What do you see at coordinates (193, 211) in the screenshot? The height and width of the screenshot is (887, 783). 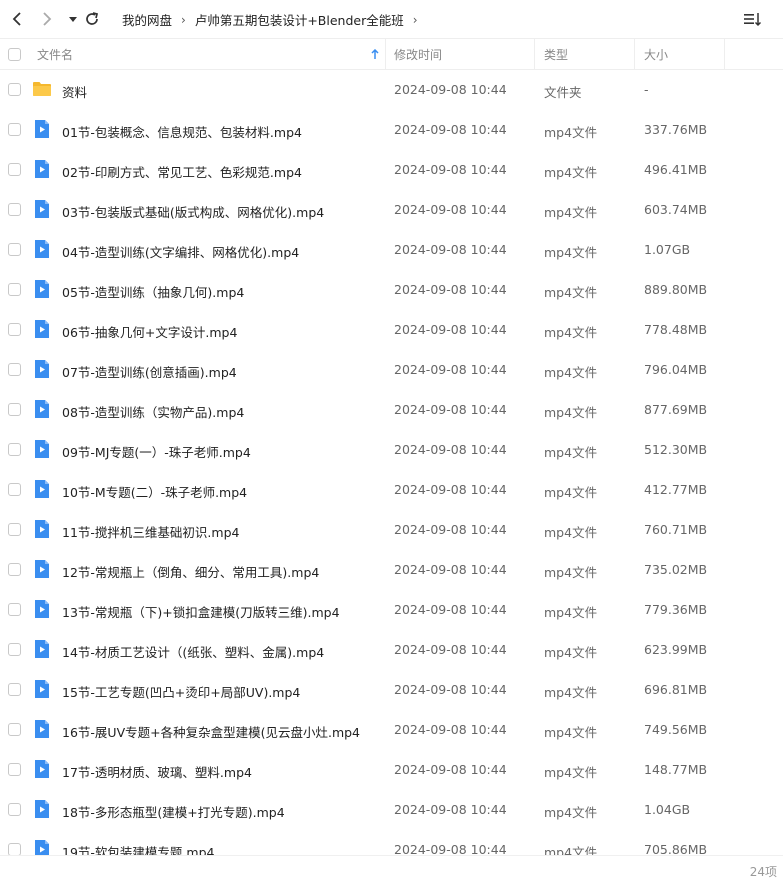 I see `file-name: 03节-包装版式基础(版式构成、网格优化).mp4` at bounding box center [193, 211].